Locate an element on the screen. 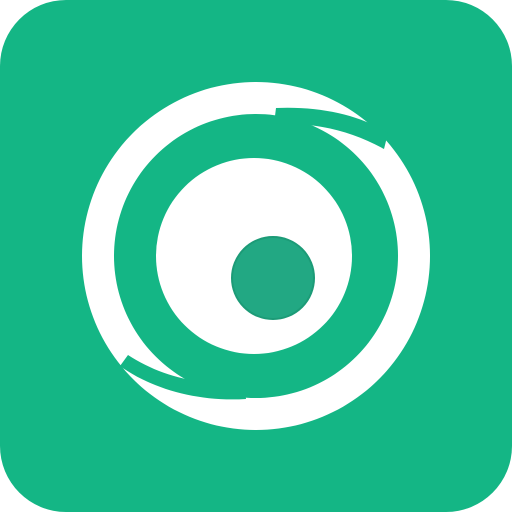 The width and height of the screenshot is (512, 512). eye-pupil is located at coordinates (273, 278).